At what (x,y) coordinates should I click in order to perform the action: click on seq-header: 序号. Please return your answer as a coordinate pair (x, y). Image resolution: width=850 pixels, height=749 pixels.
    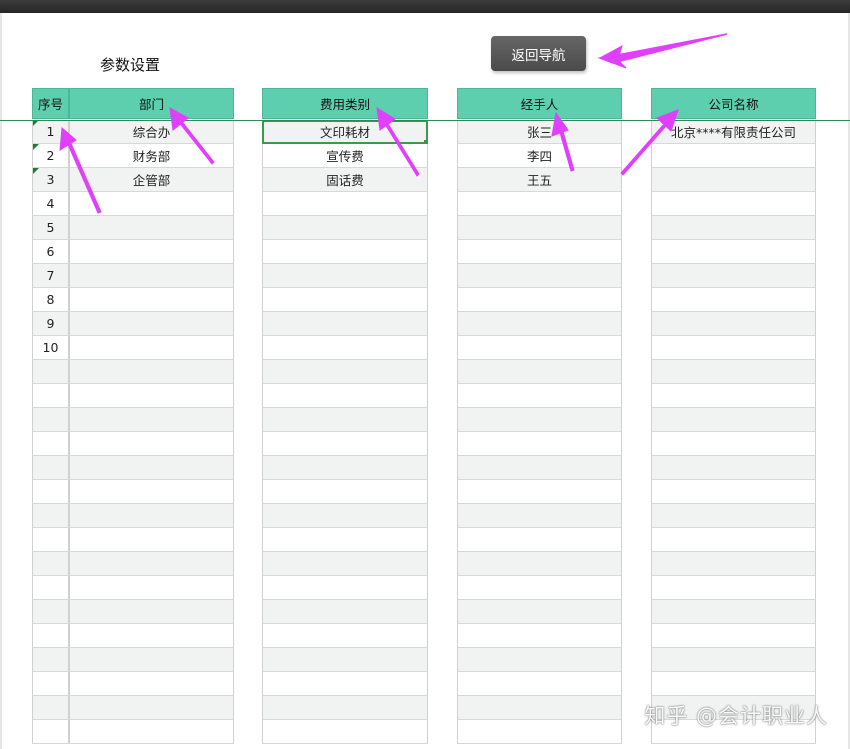
    Looking at the image, I should click on (50, 103).